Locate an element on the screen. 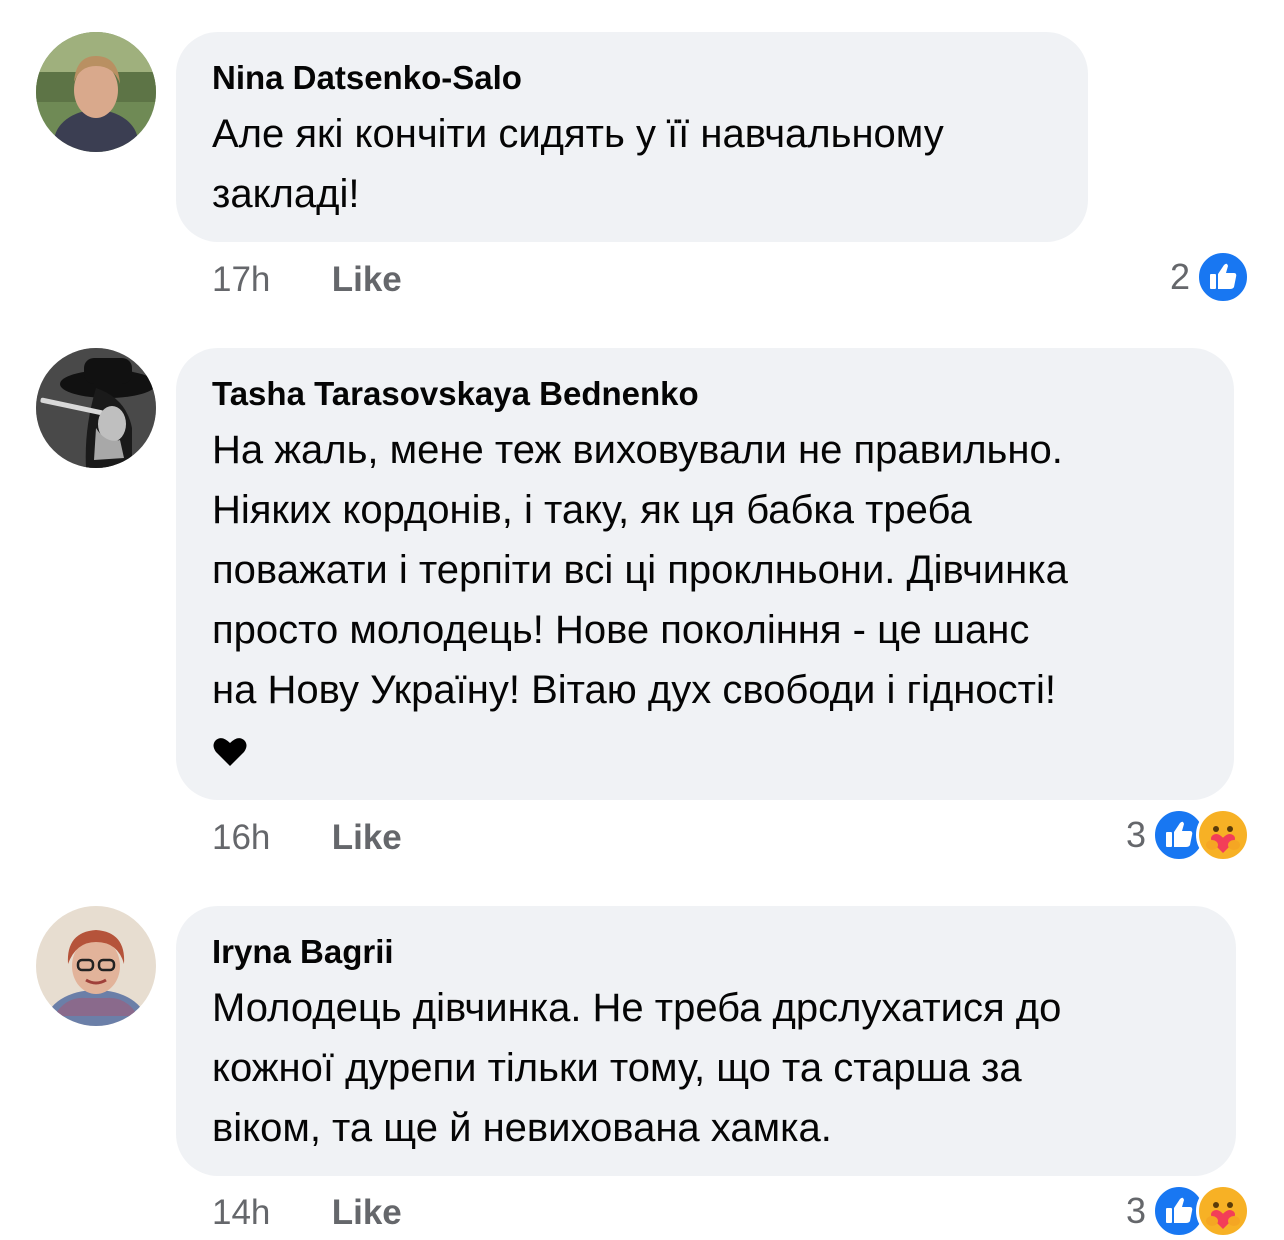 This screenshot has width=1284, height=1240. comment-text-line: закладі! is located at coordinates (286, 194).